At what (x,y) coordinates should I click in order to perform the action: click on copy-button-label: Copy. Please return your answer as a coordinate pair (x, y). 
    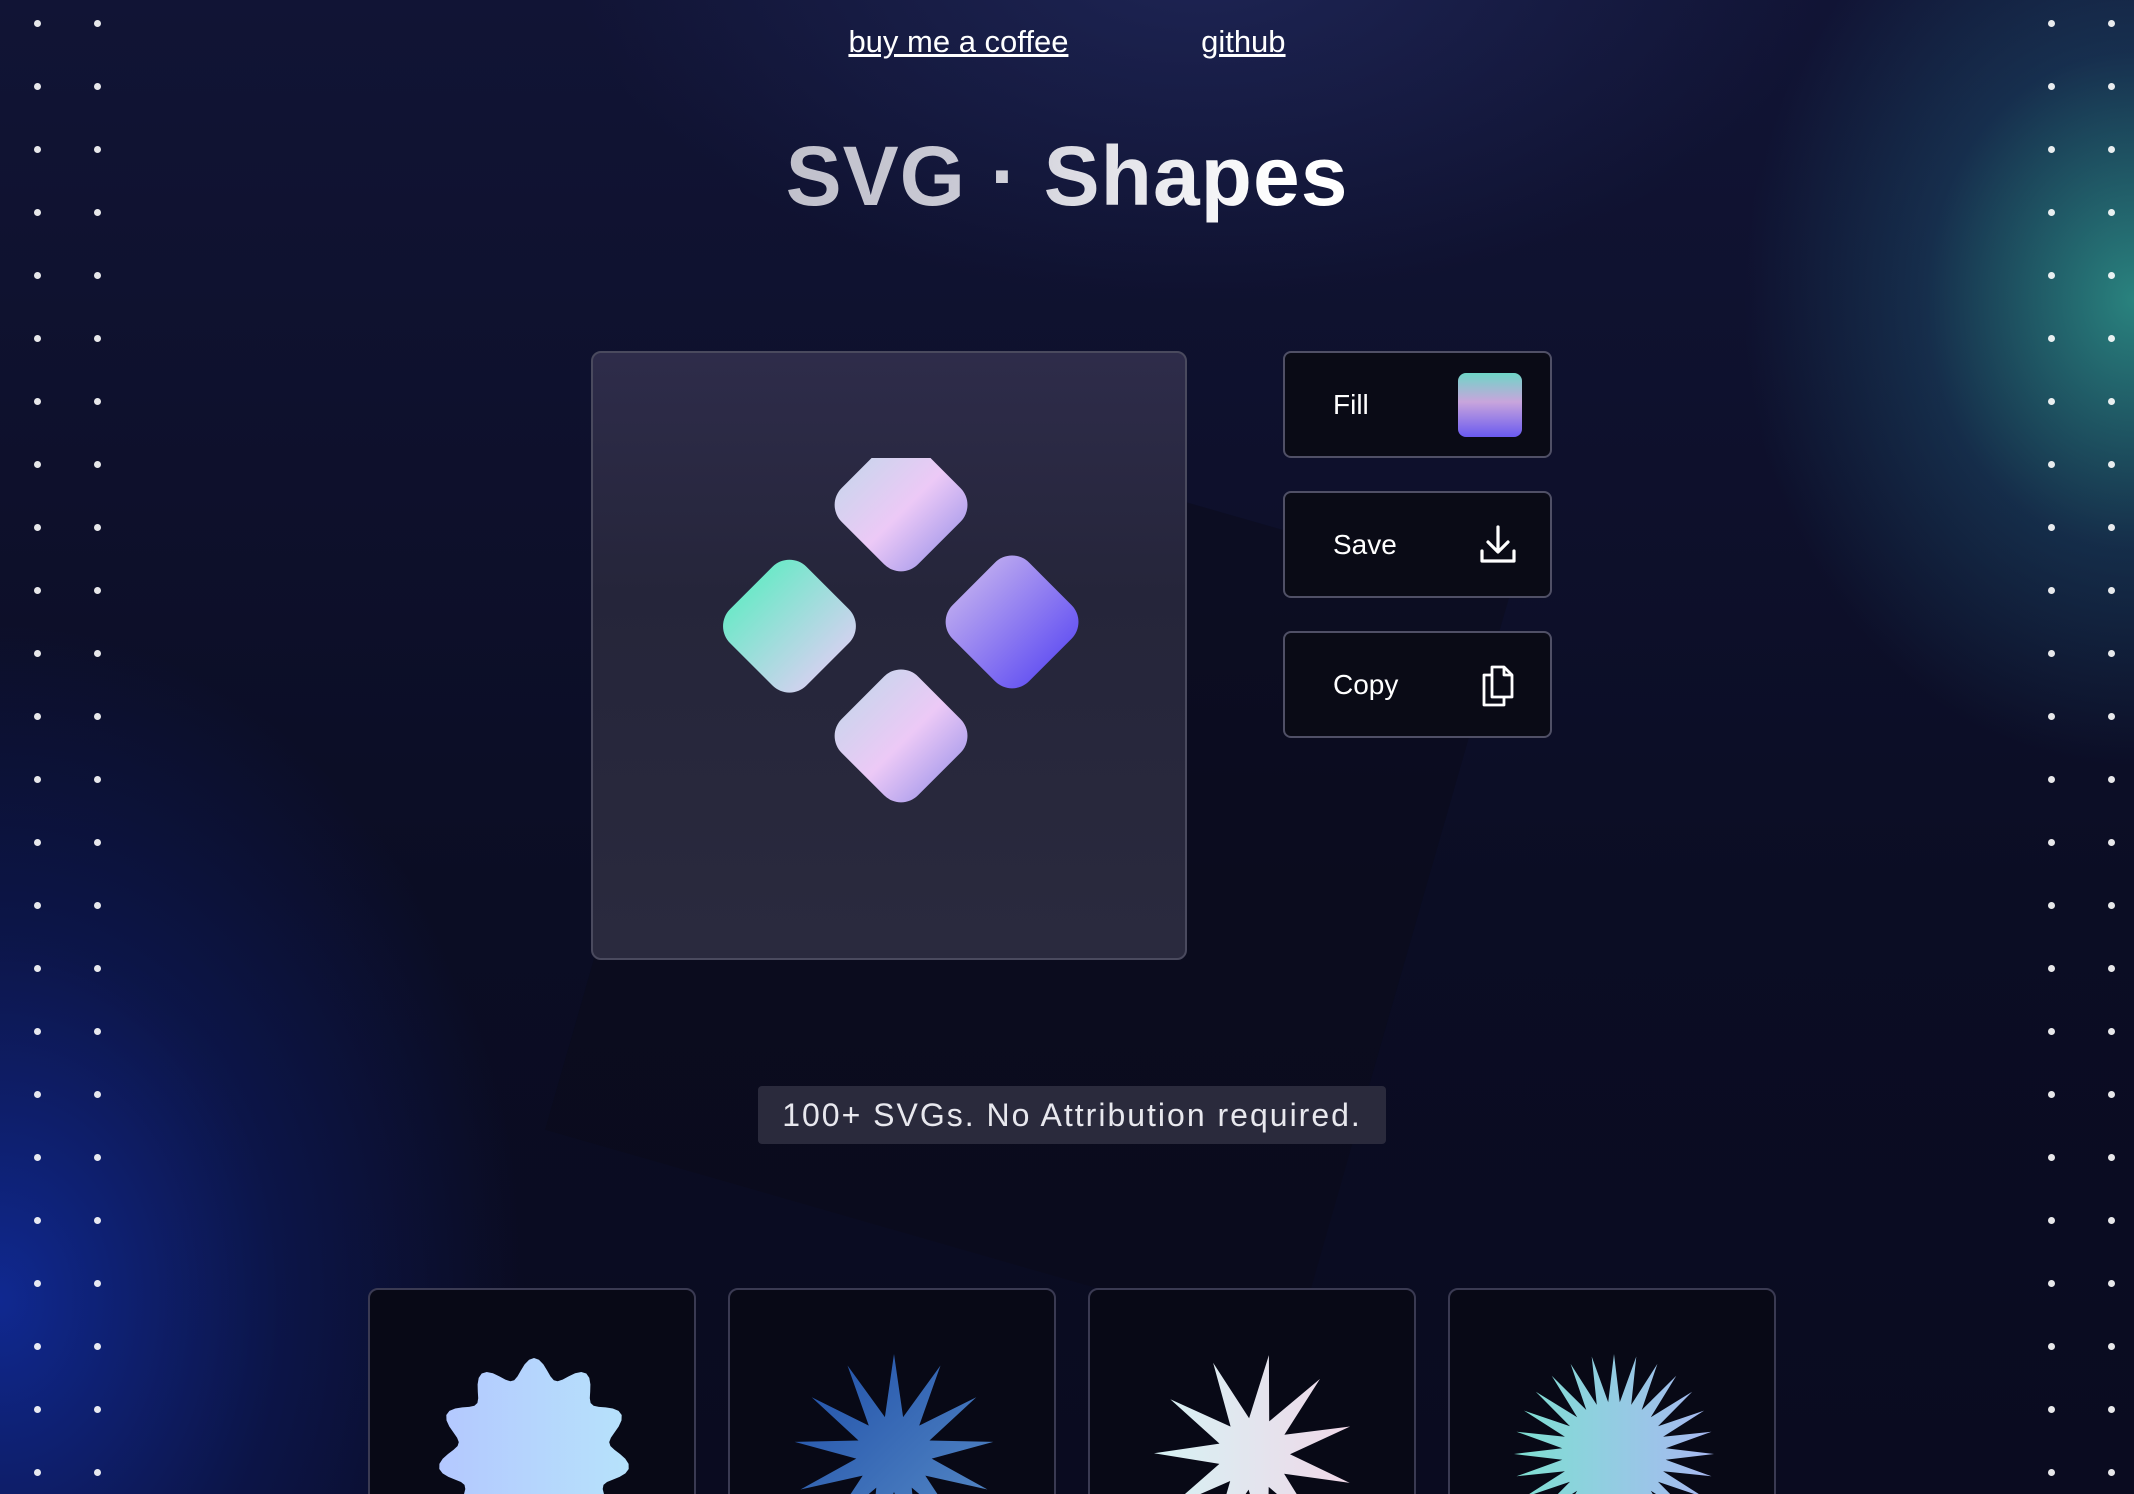
    Looking at the image, I should click on (1366, 684).